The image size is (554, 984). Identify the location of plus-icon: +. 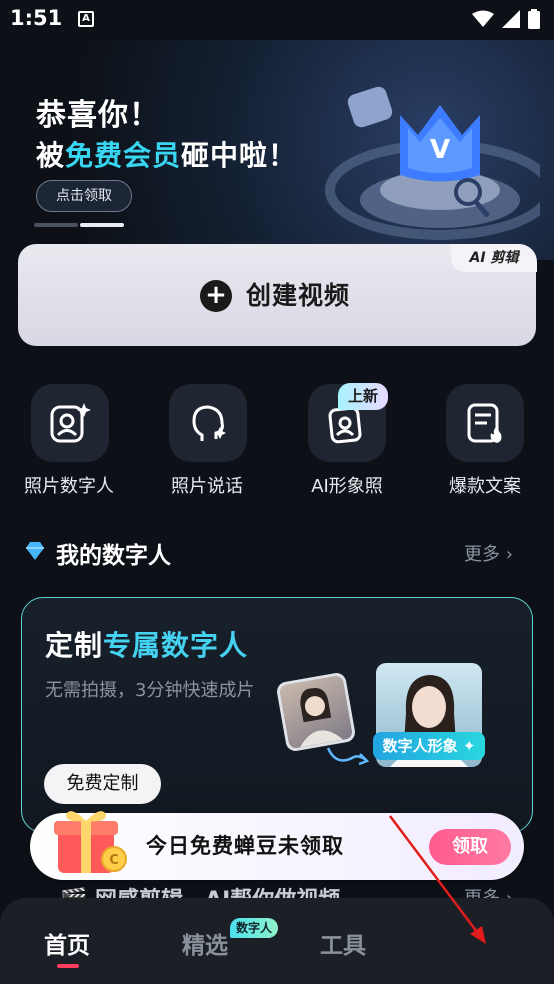
(216, 296).